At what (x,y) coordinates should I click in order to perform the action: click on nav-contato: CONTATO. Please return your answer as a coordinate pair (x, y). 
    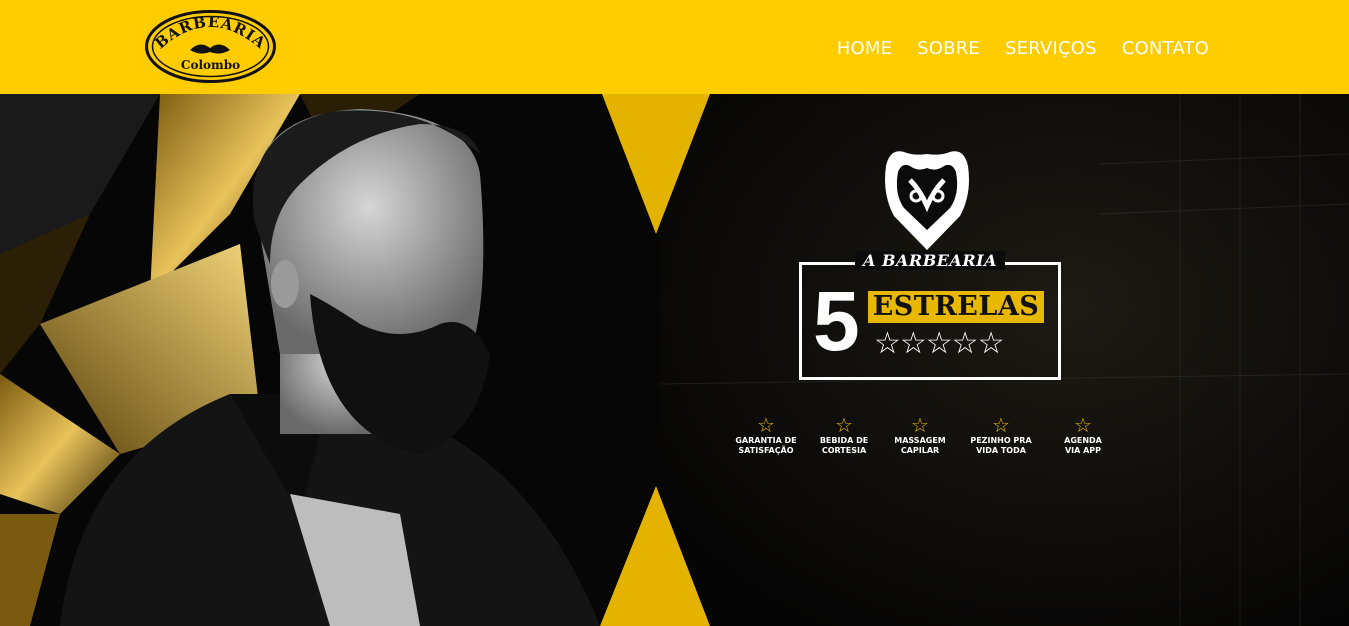
    Looking at the image, I should click on (1165, 49).